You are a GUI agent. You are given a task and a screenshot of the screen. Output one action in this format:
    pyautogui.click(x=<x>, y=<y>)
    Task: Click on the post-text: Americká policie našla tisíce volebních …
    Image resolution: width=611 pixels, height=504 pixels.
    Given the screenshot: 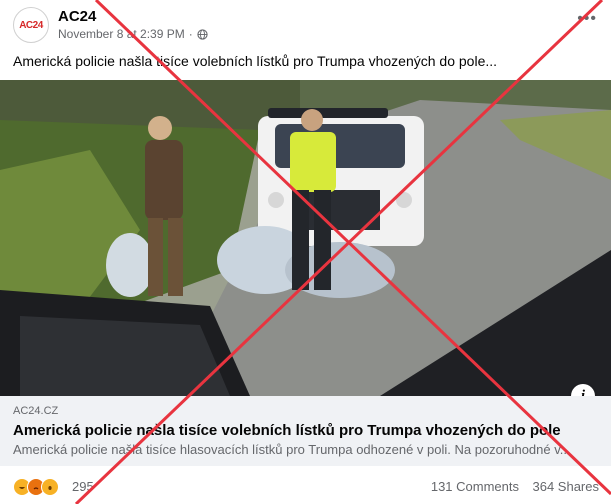 What is the action you would take?
    pyautogui.click(x=255, y=61)
    